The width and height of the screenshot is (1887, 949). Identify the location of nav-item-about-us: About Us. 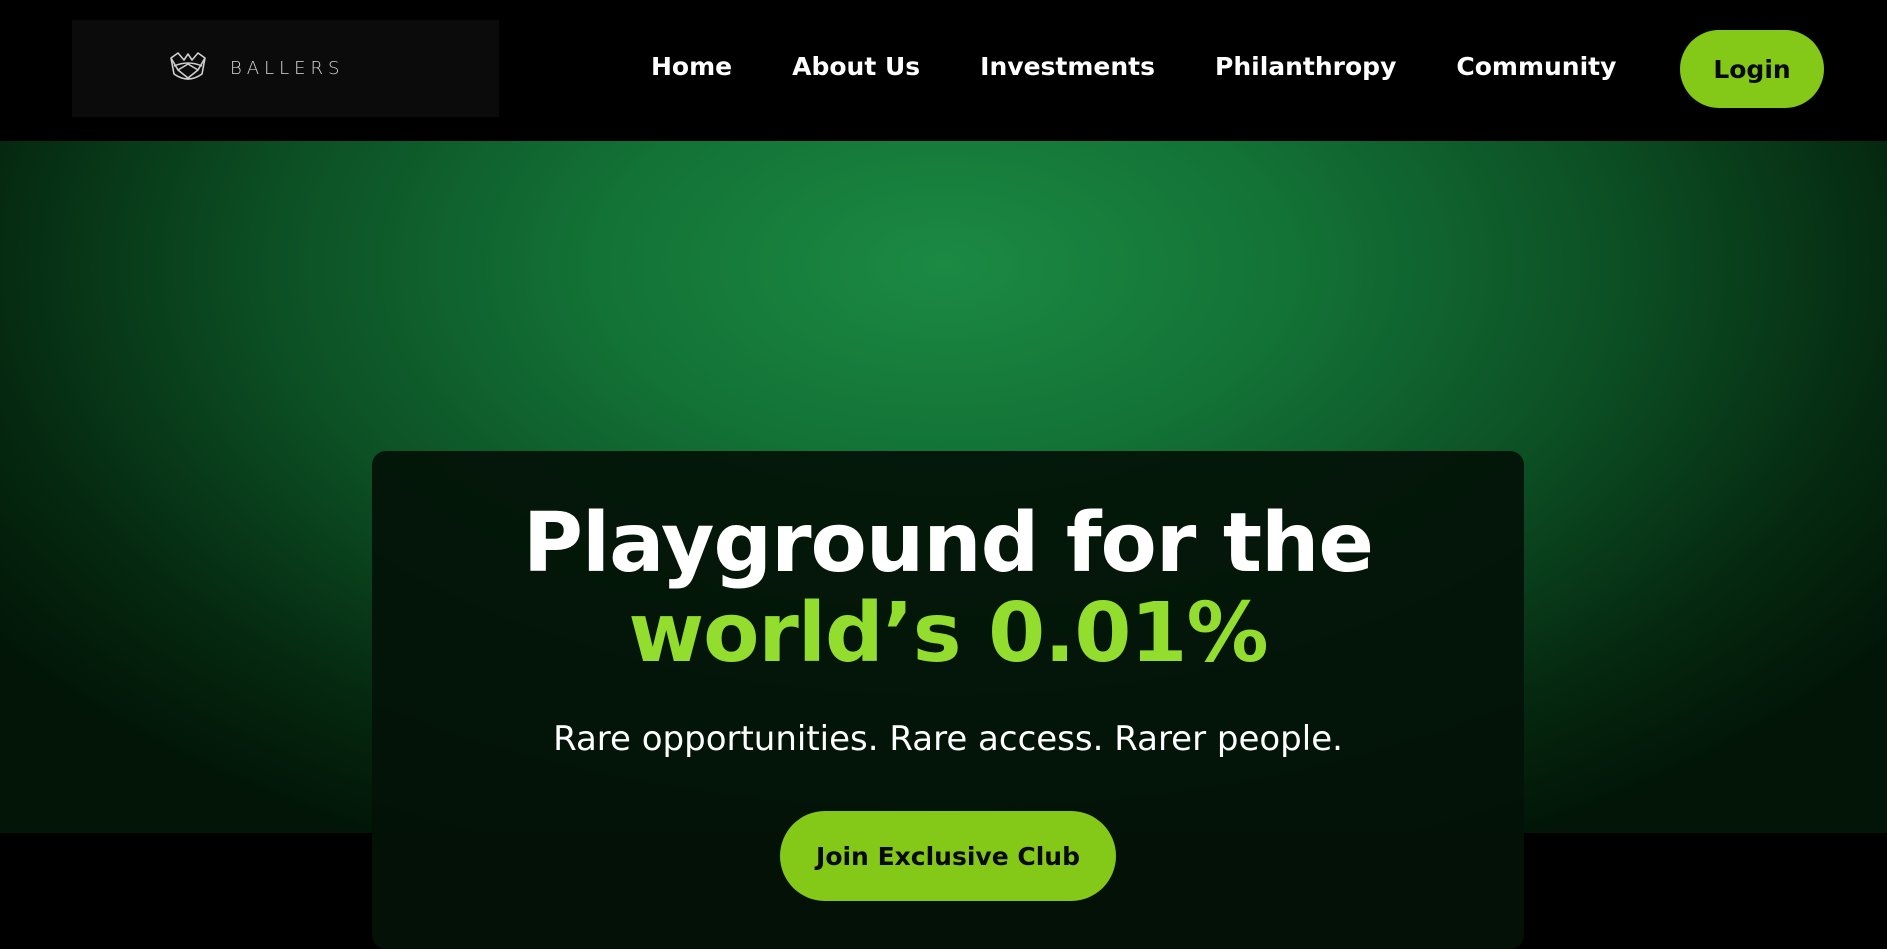
(856, 66).